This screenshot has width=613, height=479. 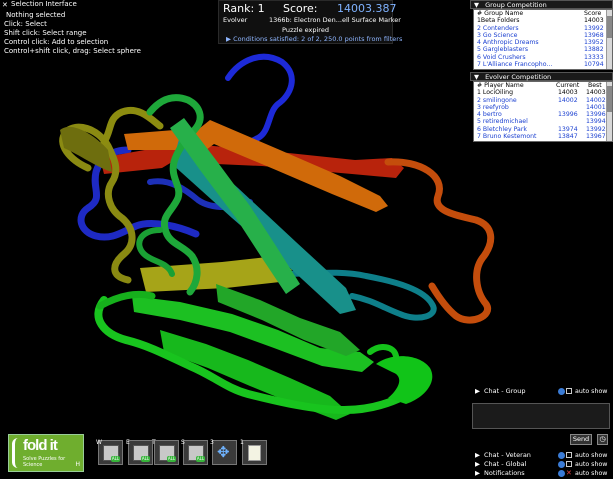 I want to click on player-best: 14003, so click(x=596, y=93).